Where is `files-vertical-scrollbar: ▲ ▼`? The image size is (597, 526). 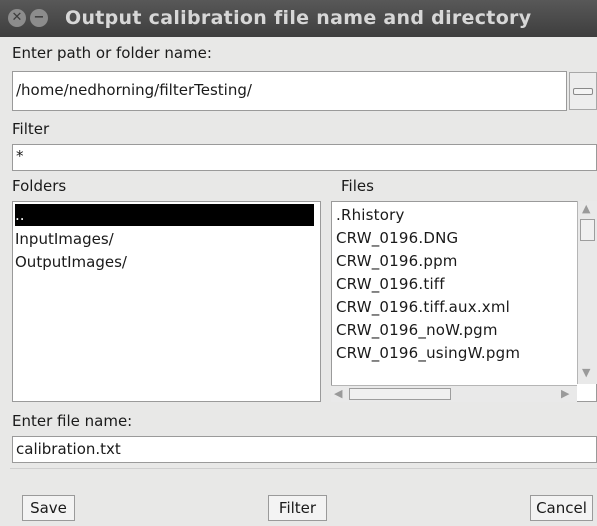 files-vertical-scrollbar: ▲ ▼ is located at coordinates (587, 292).